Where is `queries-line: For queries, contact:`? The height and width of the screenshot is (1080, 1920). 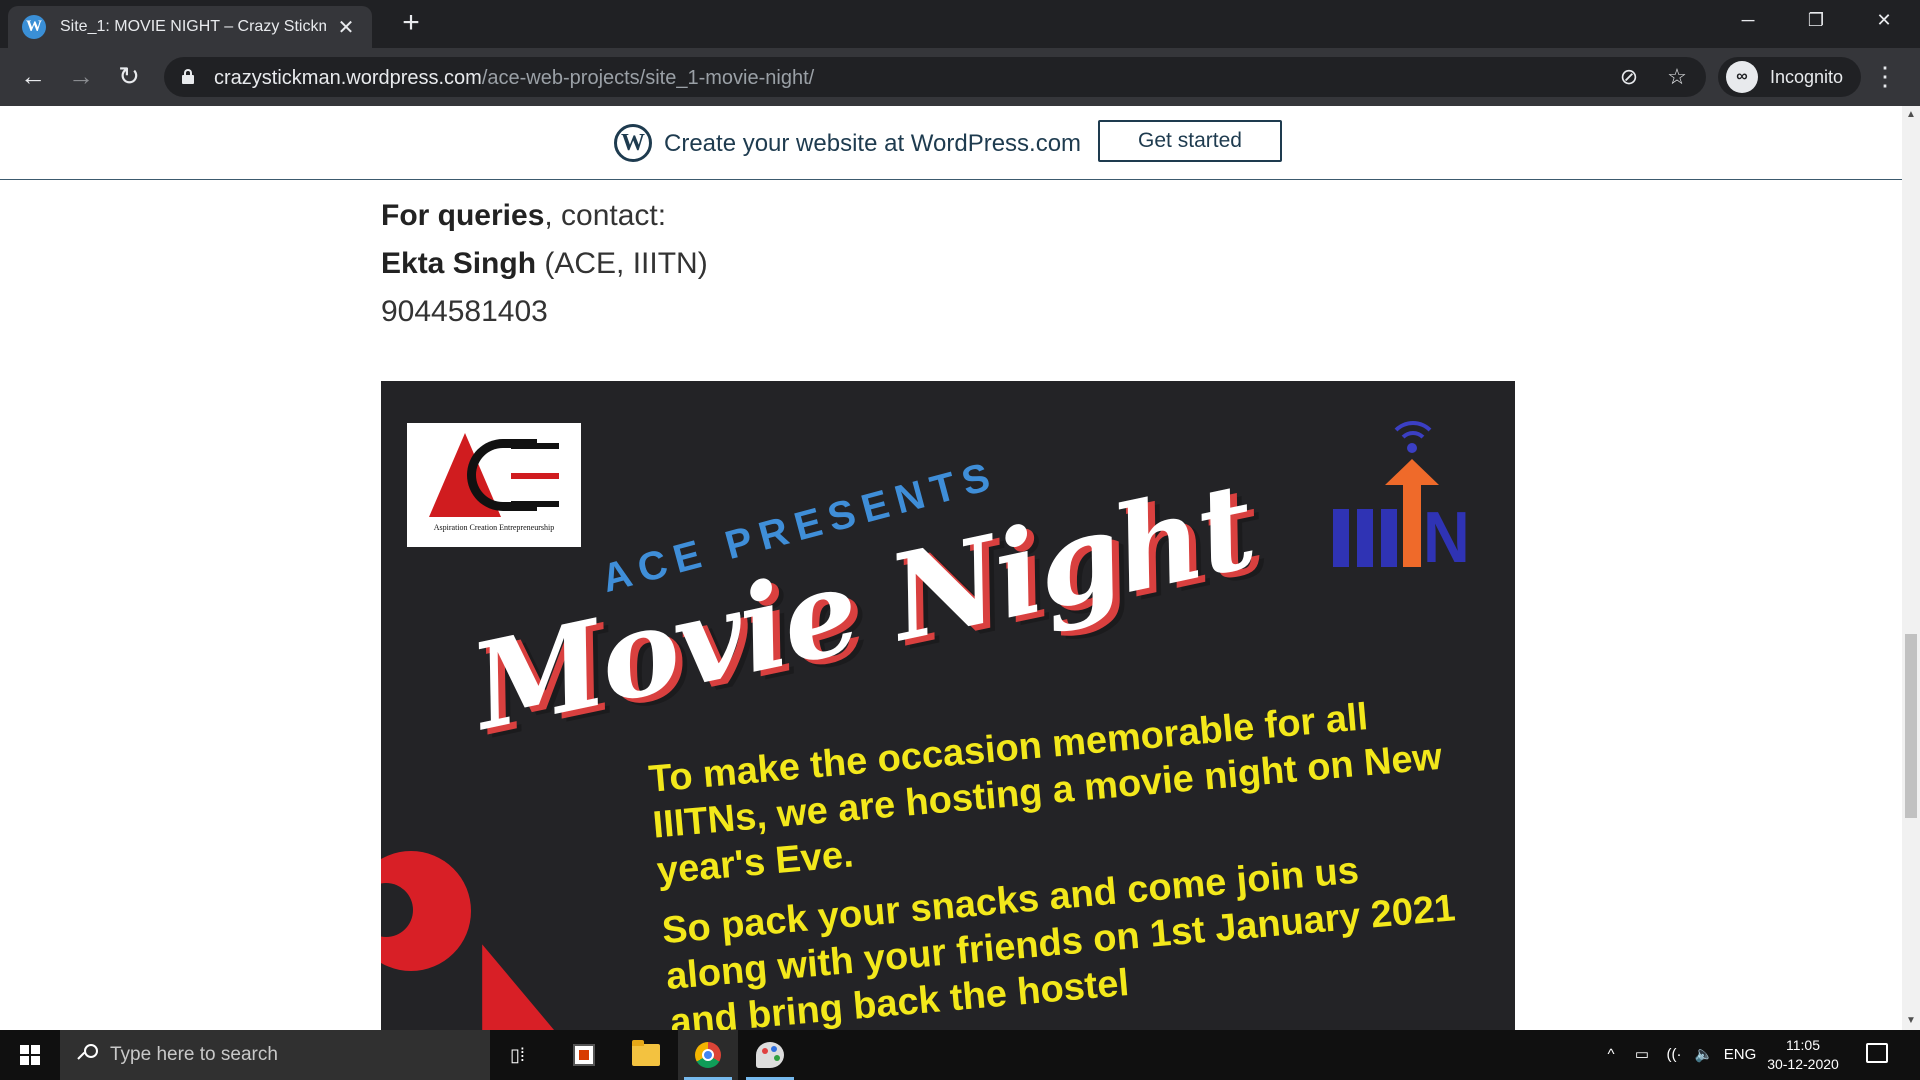
queries-line: For queries, contact: is located at coordinates (544, 216).